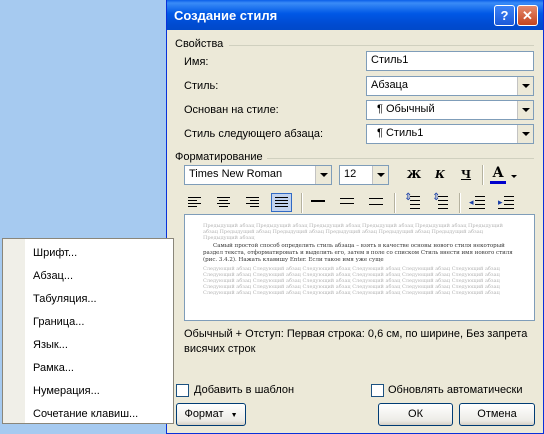  What do you see at coordinates (440, 201) in the screenshot?
I see `space-after-icon: ⇕` at bounding box center [440, 201].